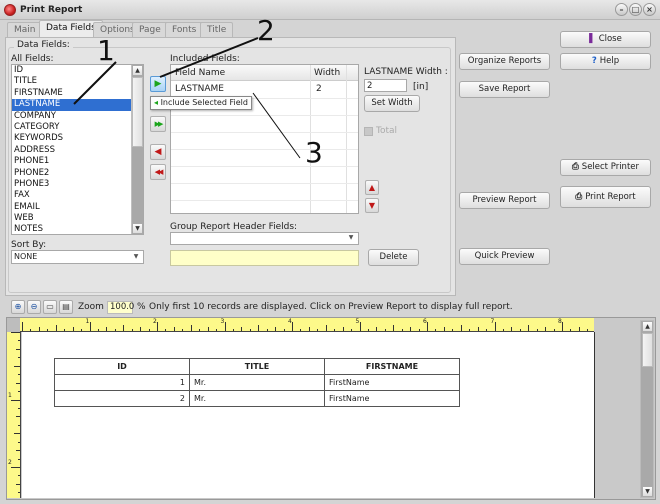  Describe the element at coordinates (647, 409) in the screenshot. I see `preview-scrollbar: ▲ ▼` at that location.